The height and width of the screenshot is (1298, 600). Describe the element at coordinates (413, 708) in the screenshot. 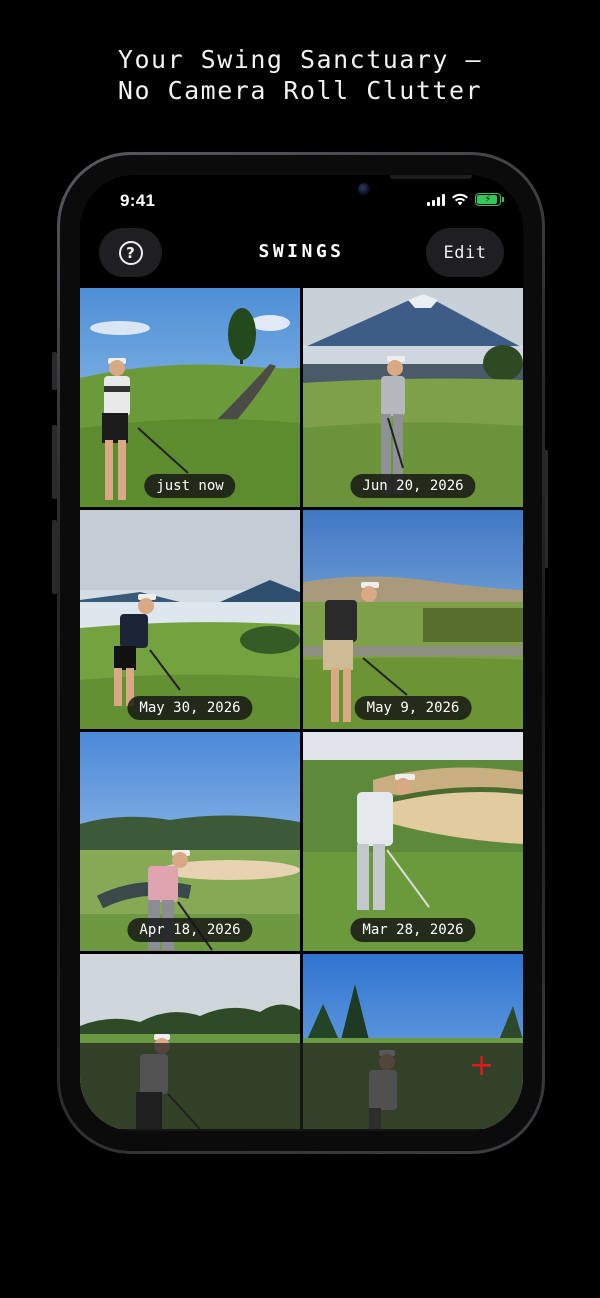

I see `date-label: May 9, 2026` at that location.